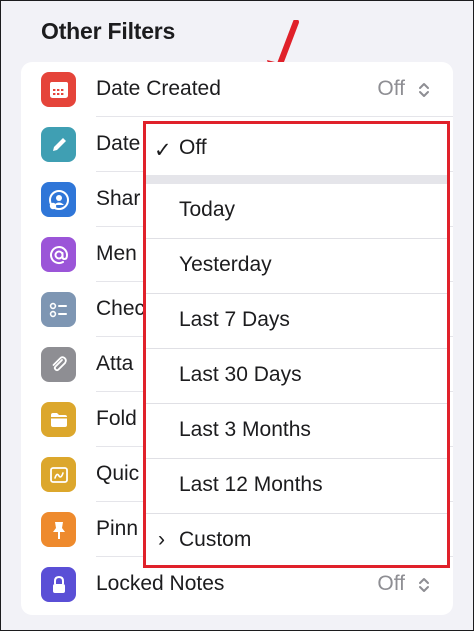 The image size is (474, 631). Describe the element at coordinates (245, 429) in the screenshot. I see `menu-item-label: Last 3 Months` at that location.